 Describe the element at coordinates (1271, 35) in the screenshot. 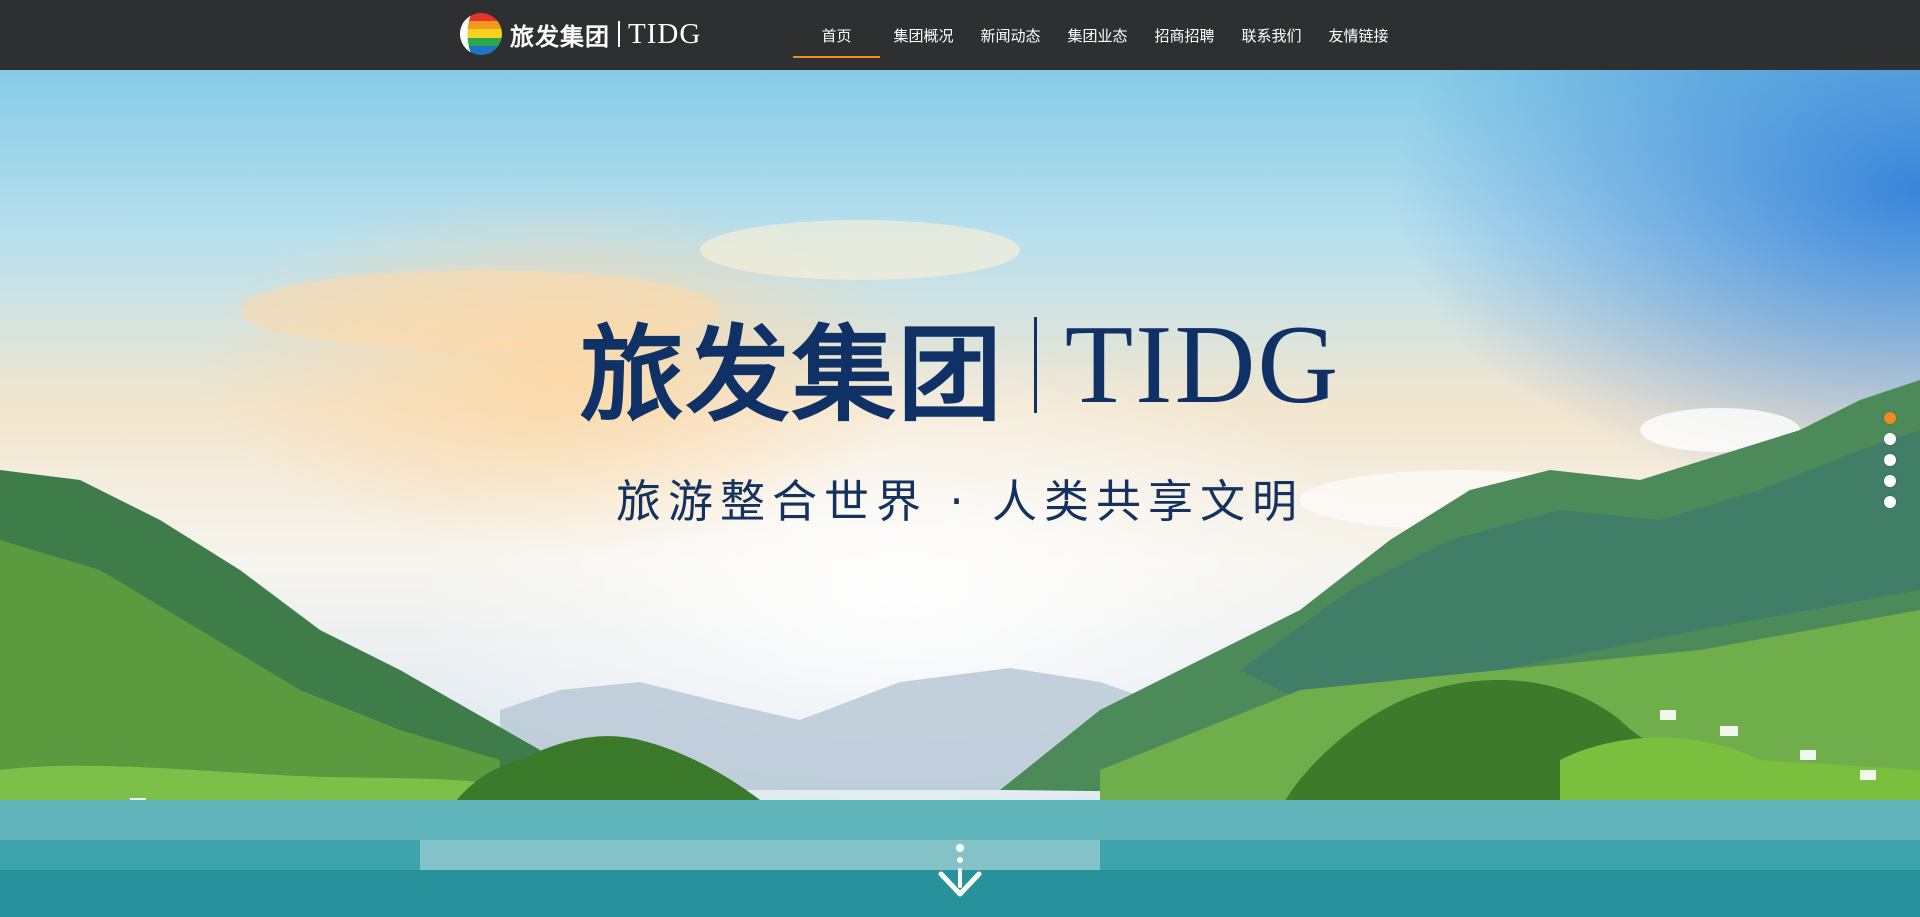

I see `nav-item-contact: 联系我们` at that location.